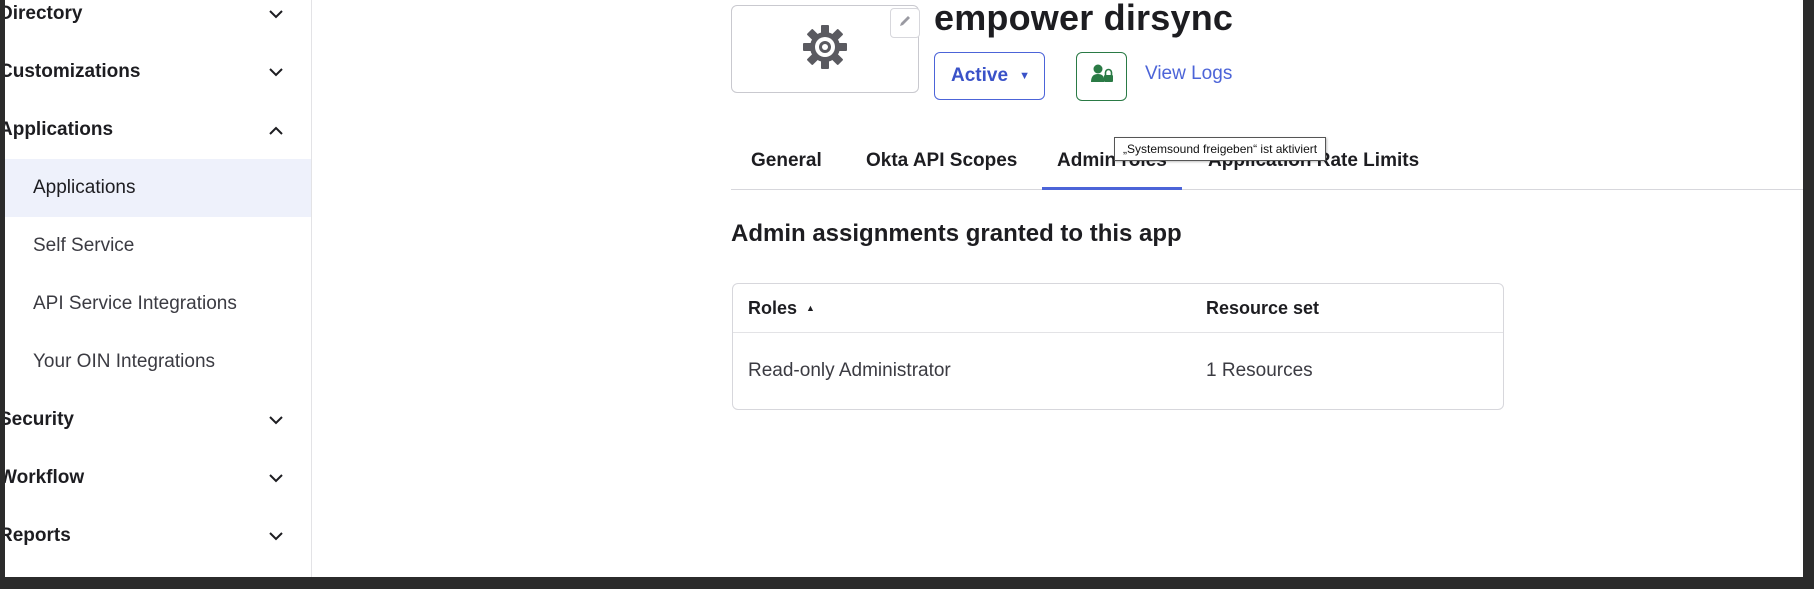 The image size is (1814, 589). What do you see at coordinates (810, 308) in the screenshot?
I see `sort-ascending-icon: ▲` at bounding box center [810, 308].